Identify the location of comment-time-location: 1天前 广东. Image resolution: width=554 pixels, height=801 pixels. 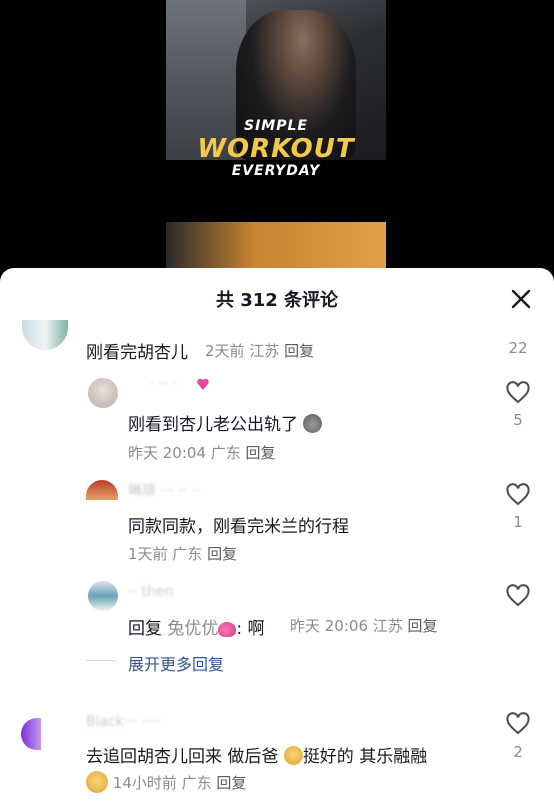
(165, 554).